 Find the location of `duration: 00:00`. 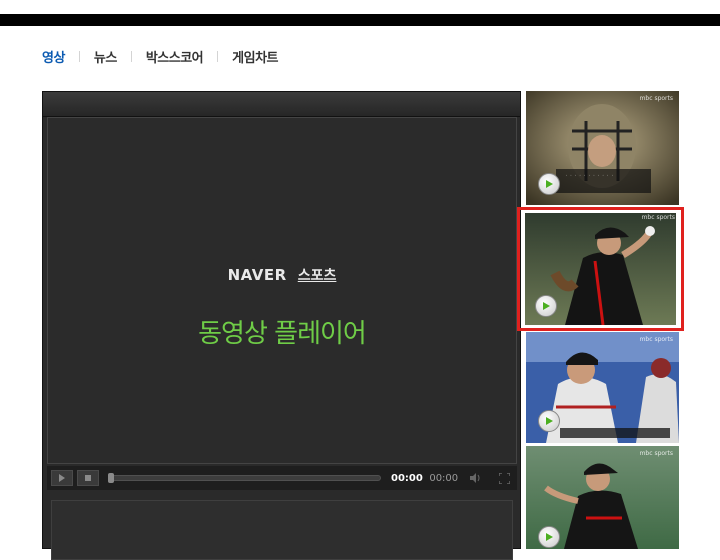

duration: 00:00 is located at coordinates (444, 478).